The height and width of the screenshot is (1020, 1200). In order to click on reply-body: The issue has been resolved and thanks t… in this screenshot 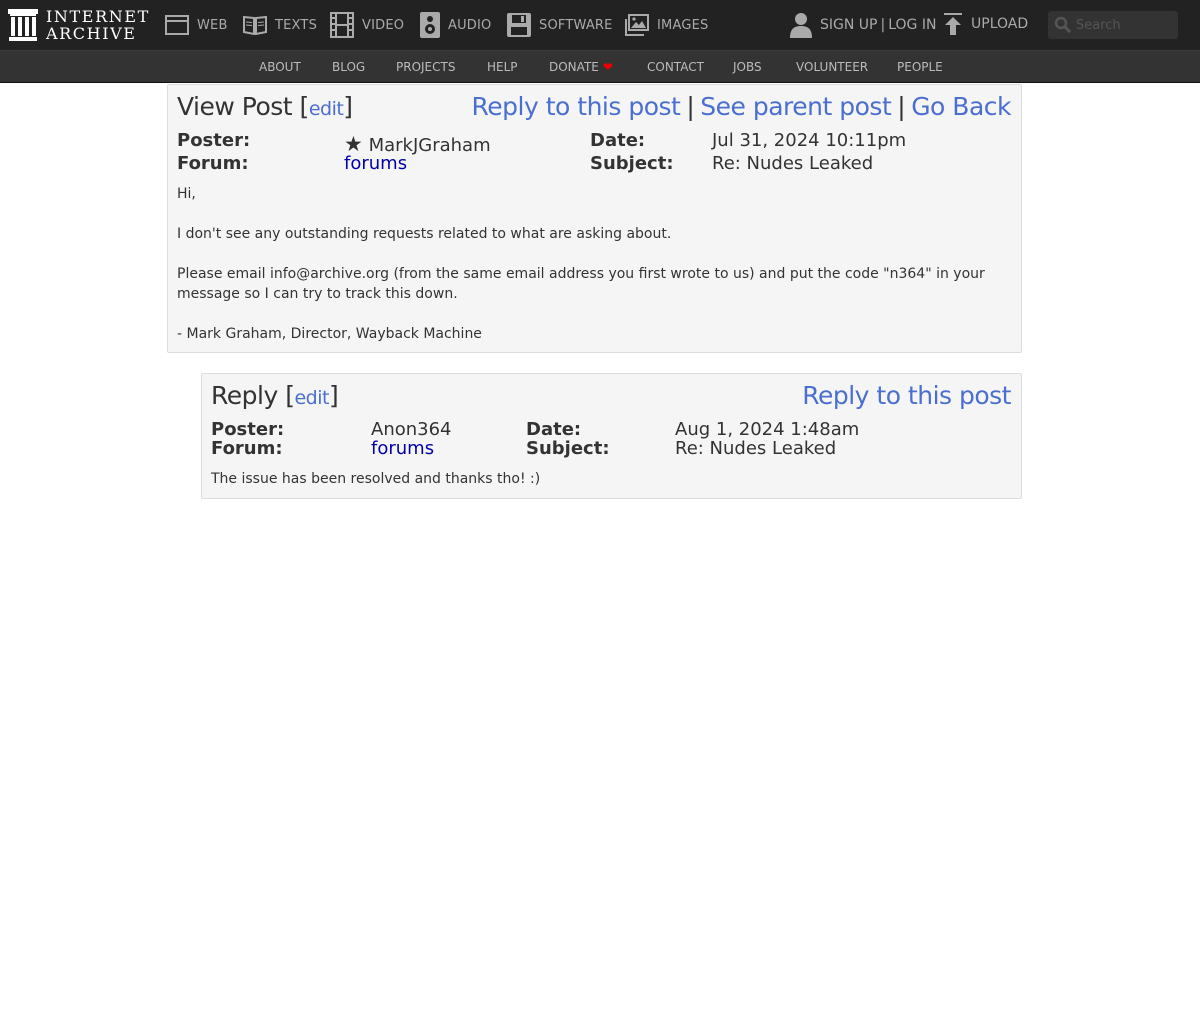, I will do `click(376, 479)`.